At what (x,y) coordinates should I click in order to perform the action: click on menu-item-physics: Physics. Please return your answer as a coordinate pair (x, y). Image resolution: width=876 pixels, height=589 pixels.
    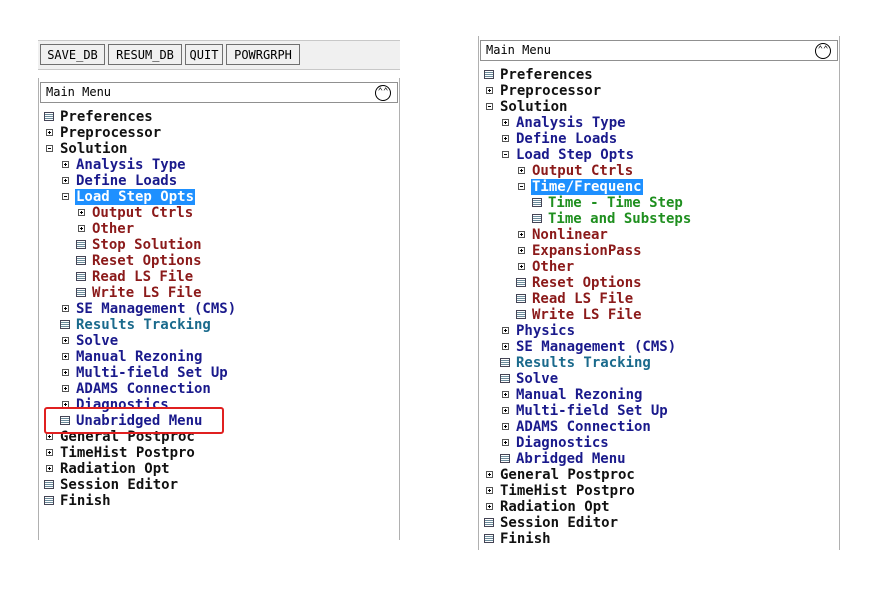
    Looking at the image, I should click on (659, 331).